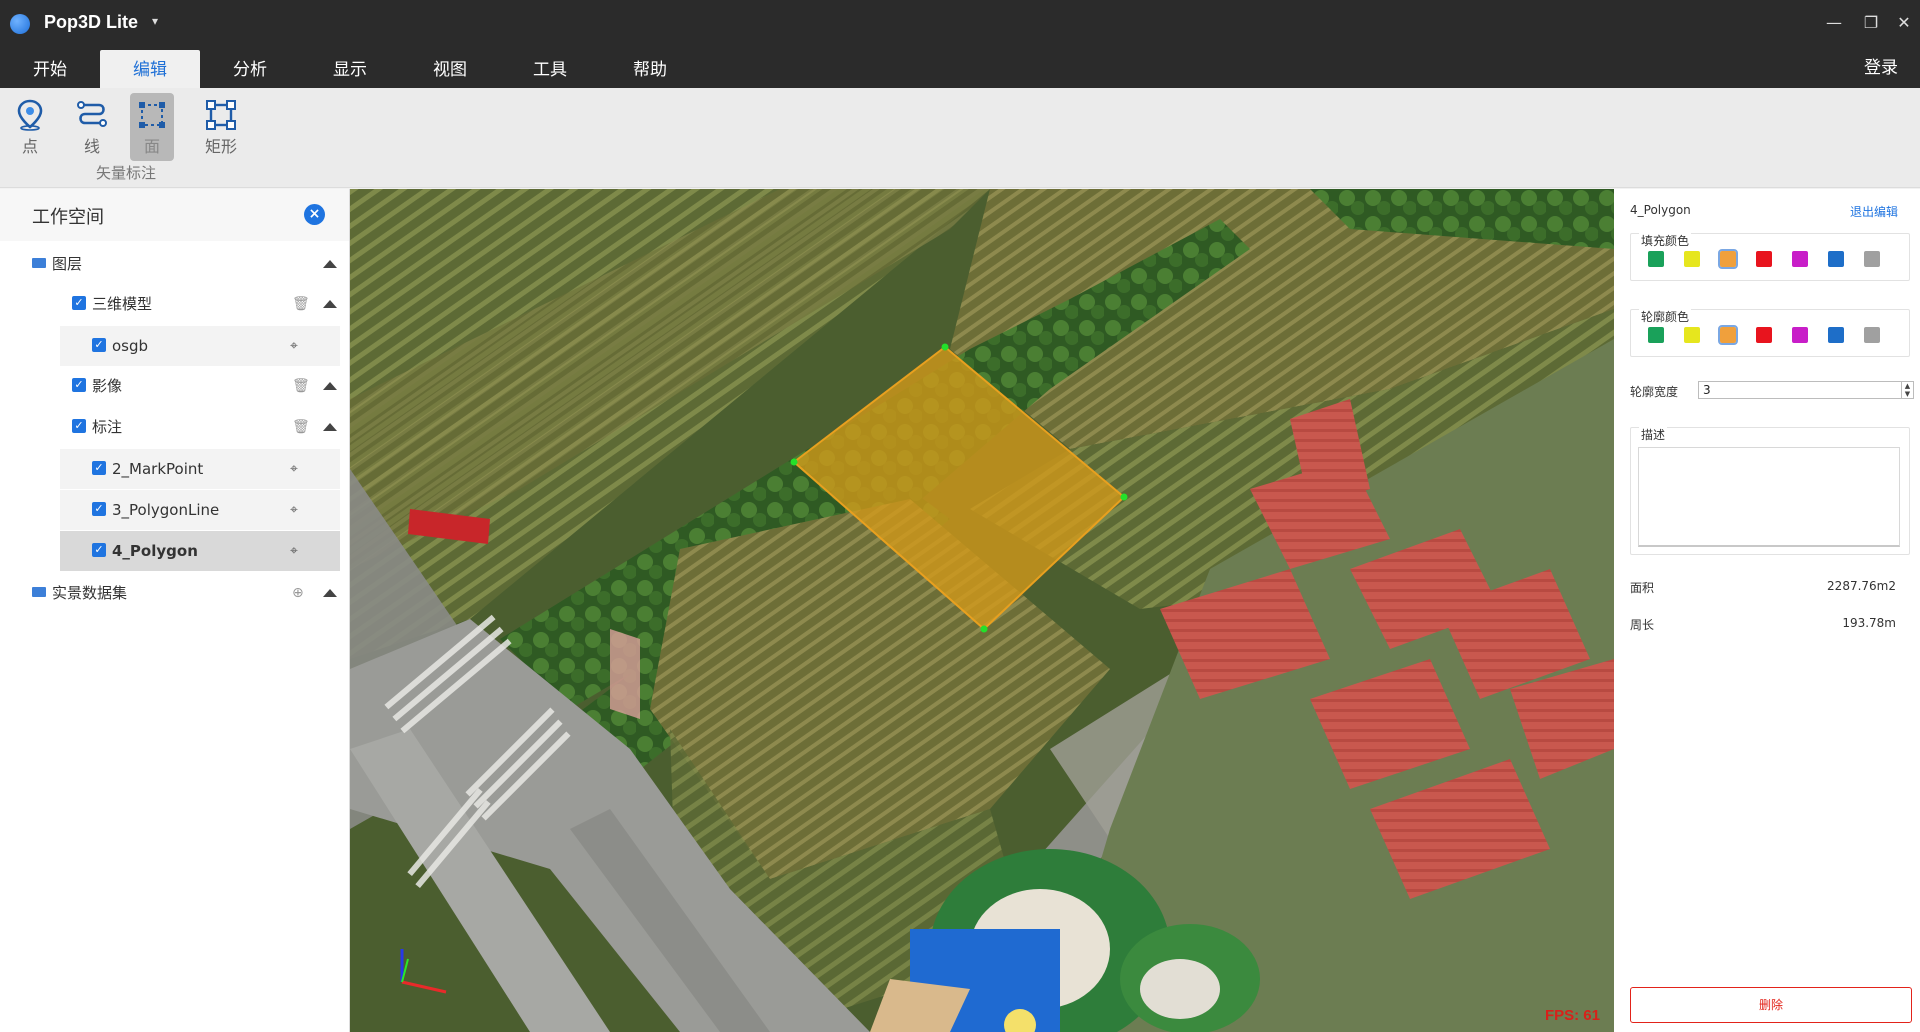 The image size is (1920, 1032). I want to click on vector-annotation-group-label: 矢量标注, so click(126, 173).